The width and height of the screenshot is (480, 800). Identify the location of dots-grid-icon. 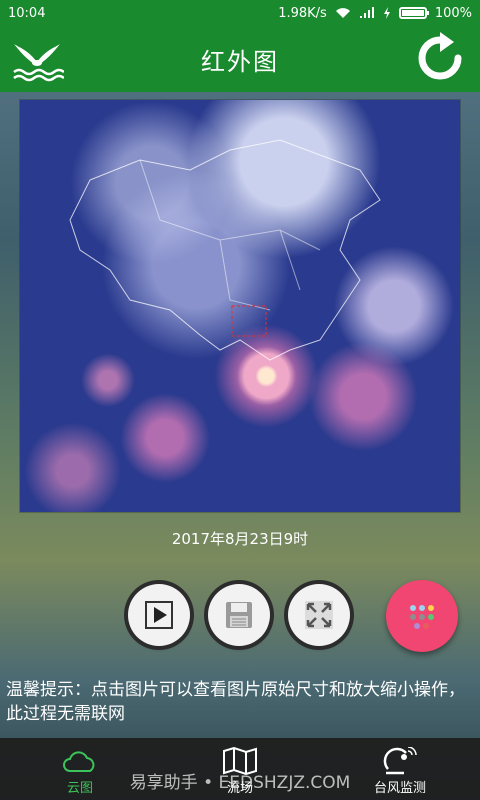
(422, 617).